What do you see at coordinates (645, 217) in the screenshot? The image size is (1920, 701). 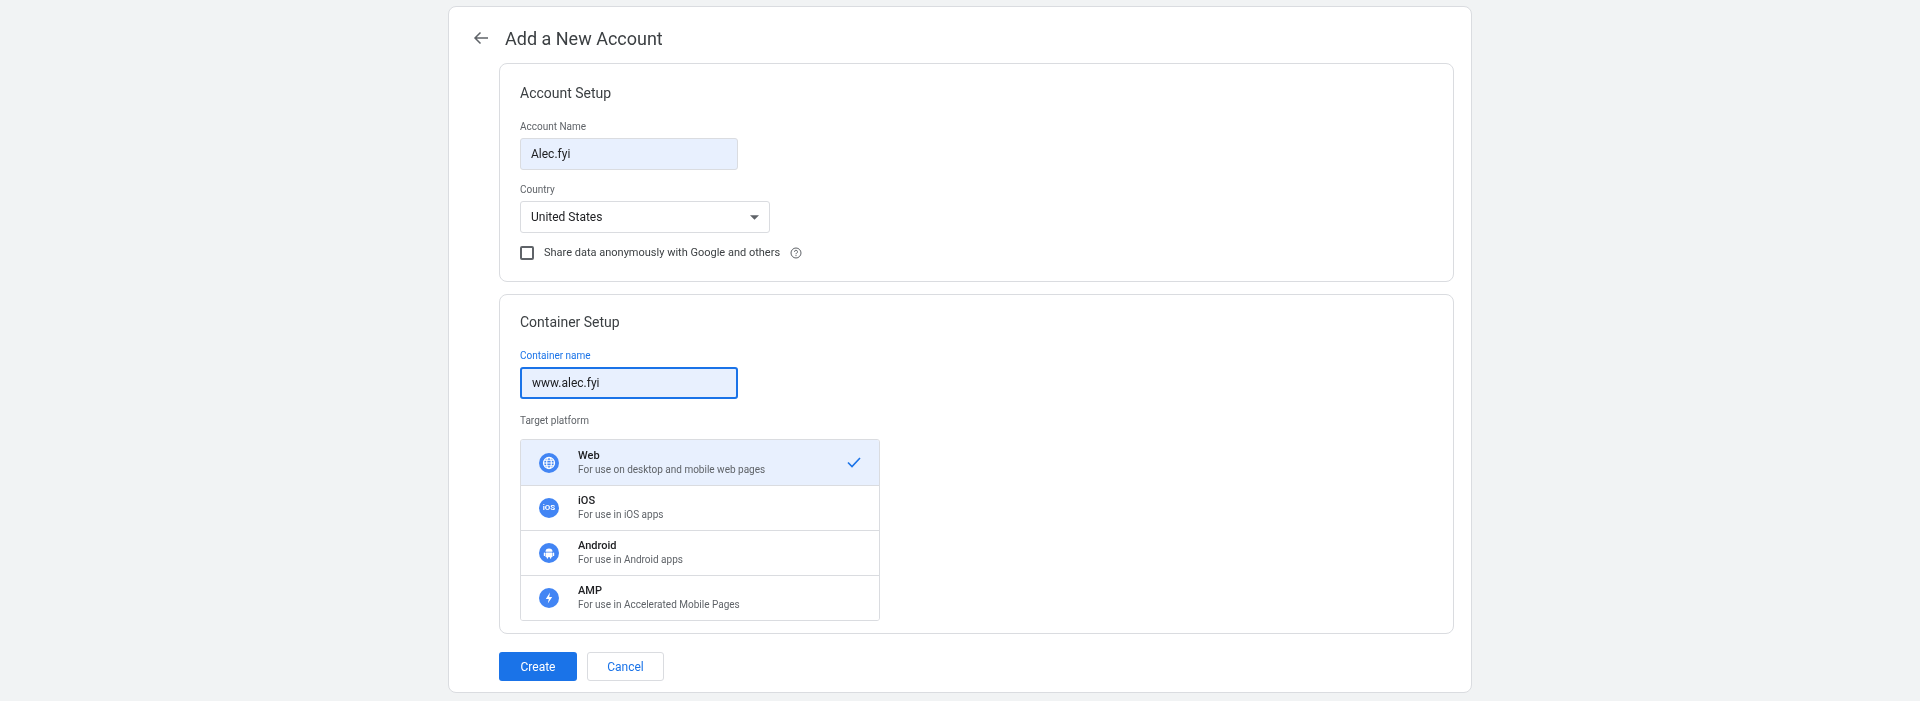 I see `country-dropdown: United States` at bounding box center [645, 217].